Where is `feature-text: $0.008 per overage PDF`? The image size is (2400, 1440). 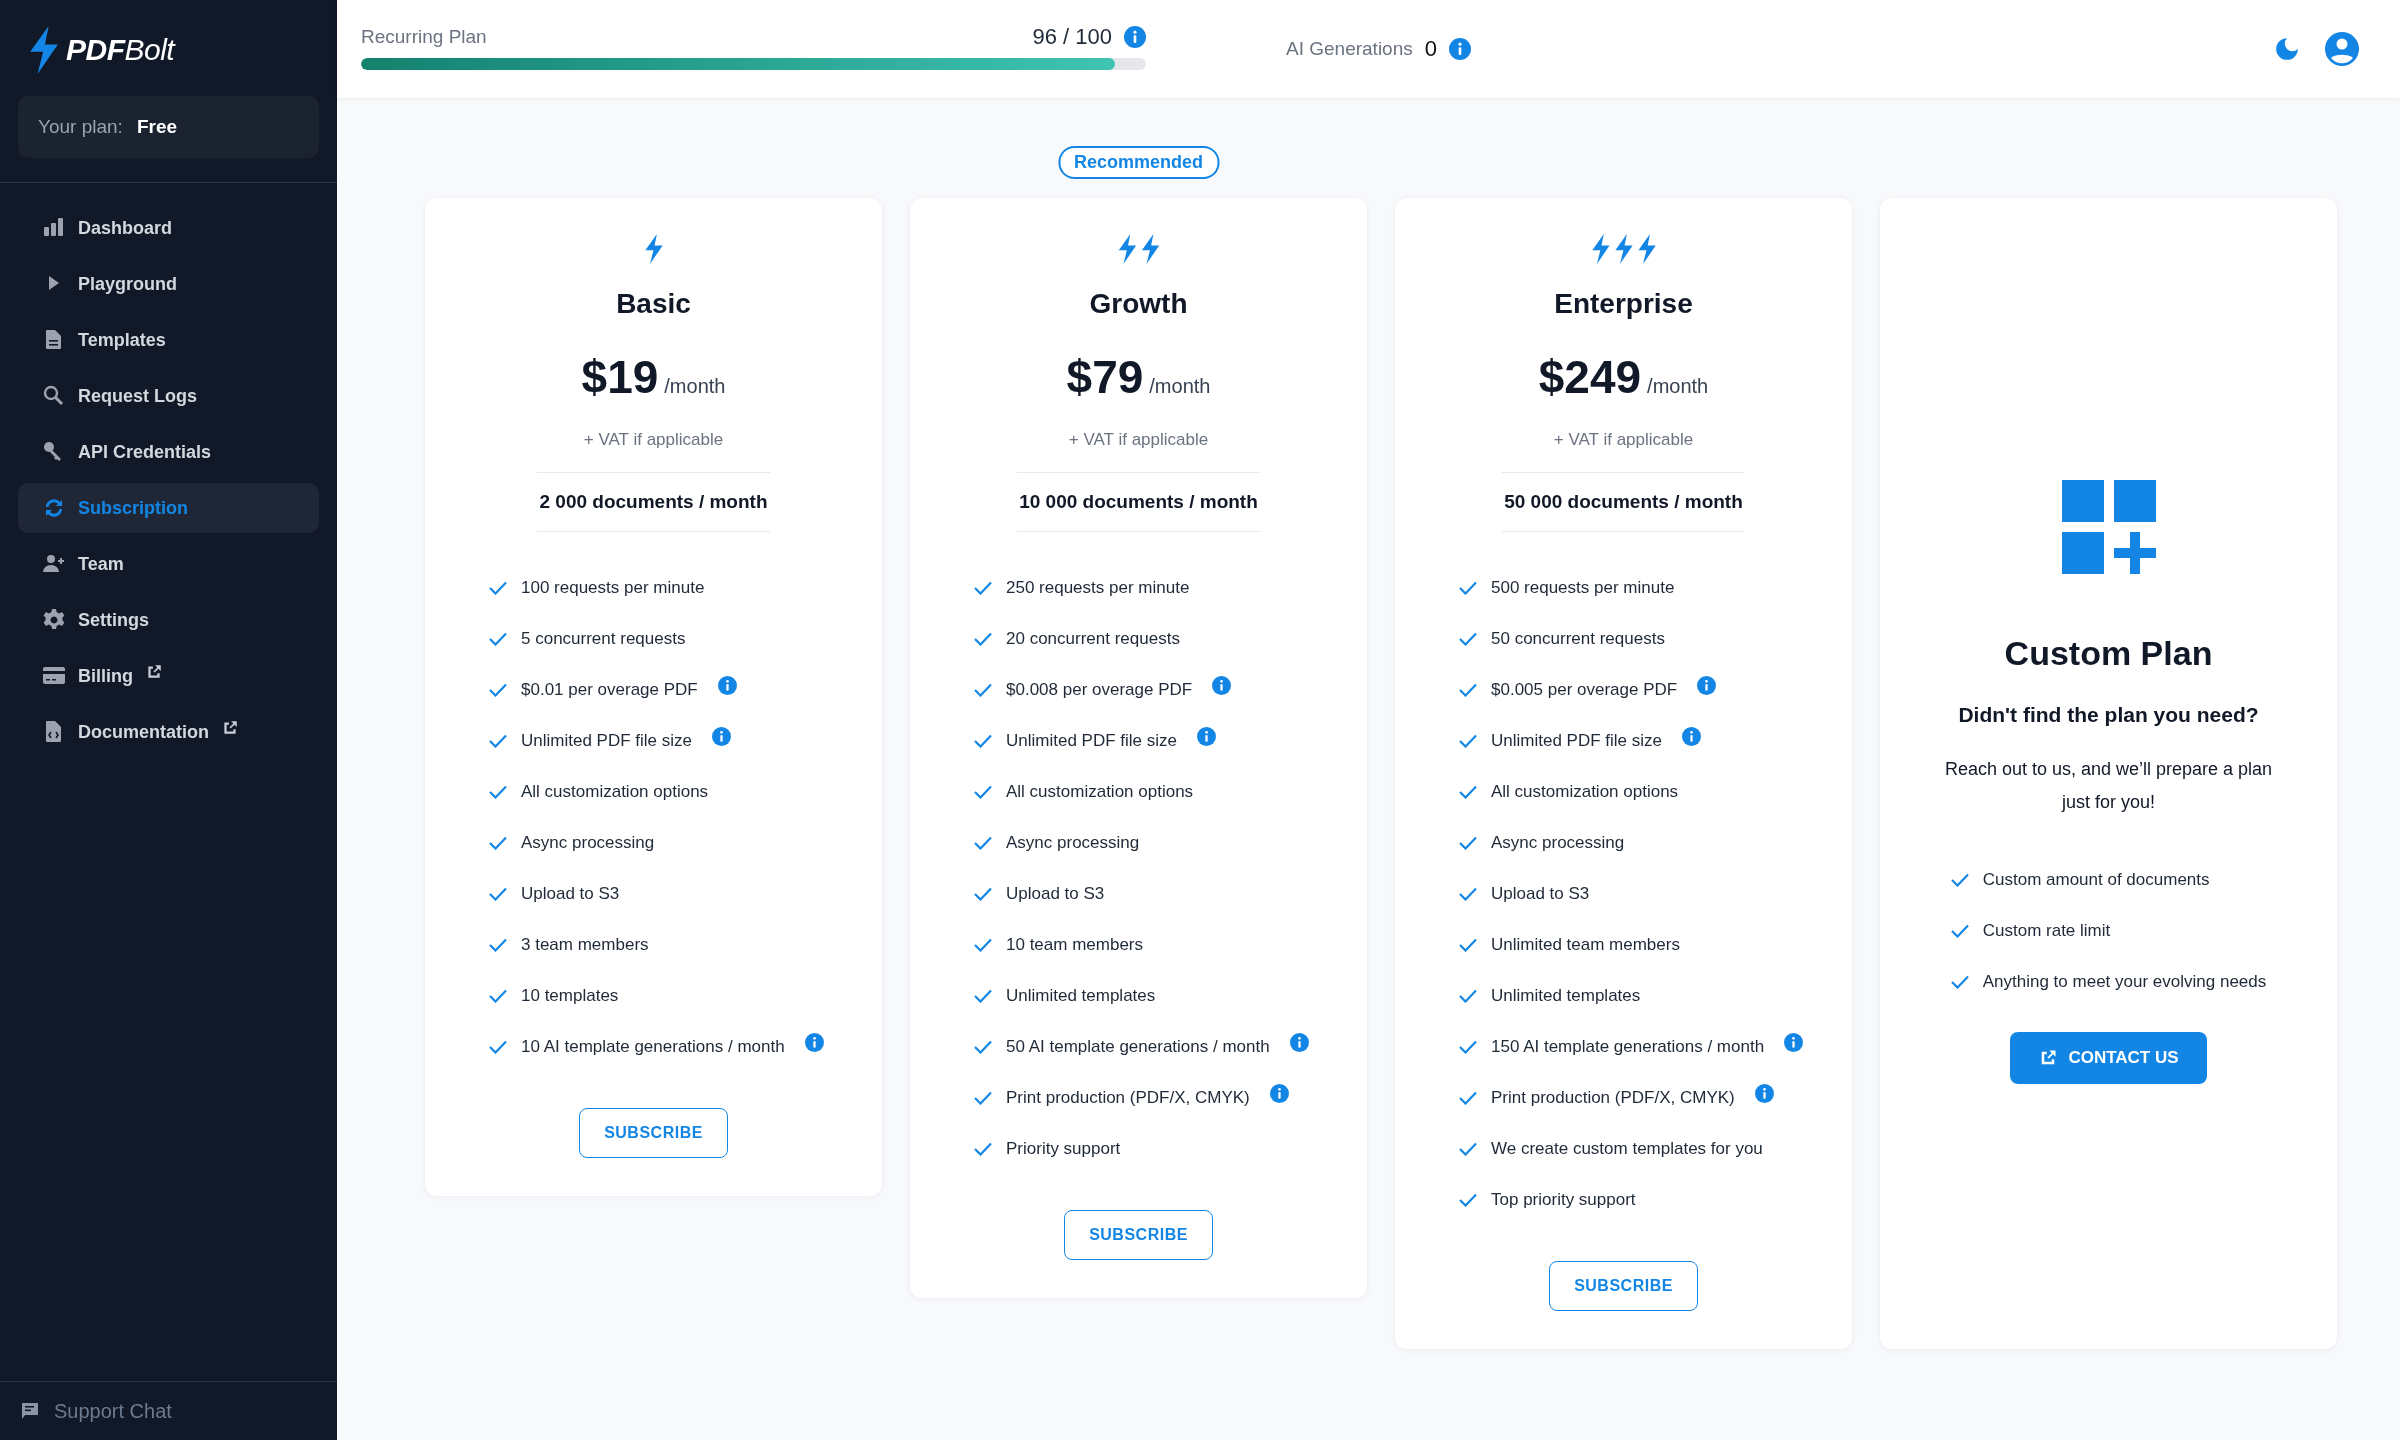 feature-text: $0.008 per overage PDF is located at coordinates (1099, 689).